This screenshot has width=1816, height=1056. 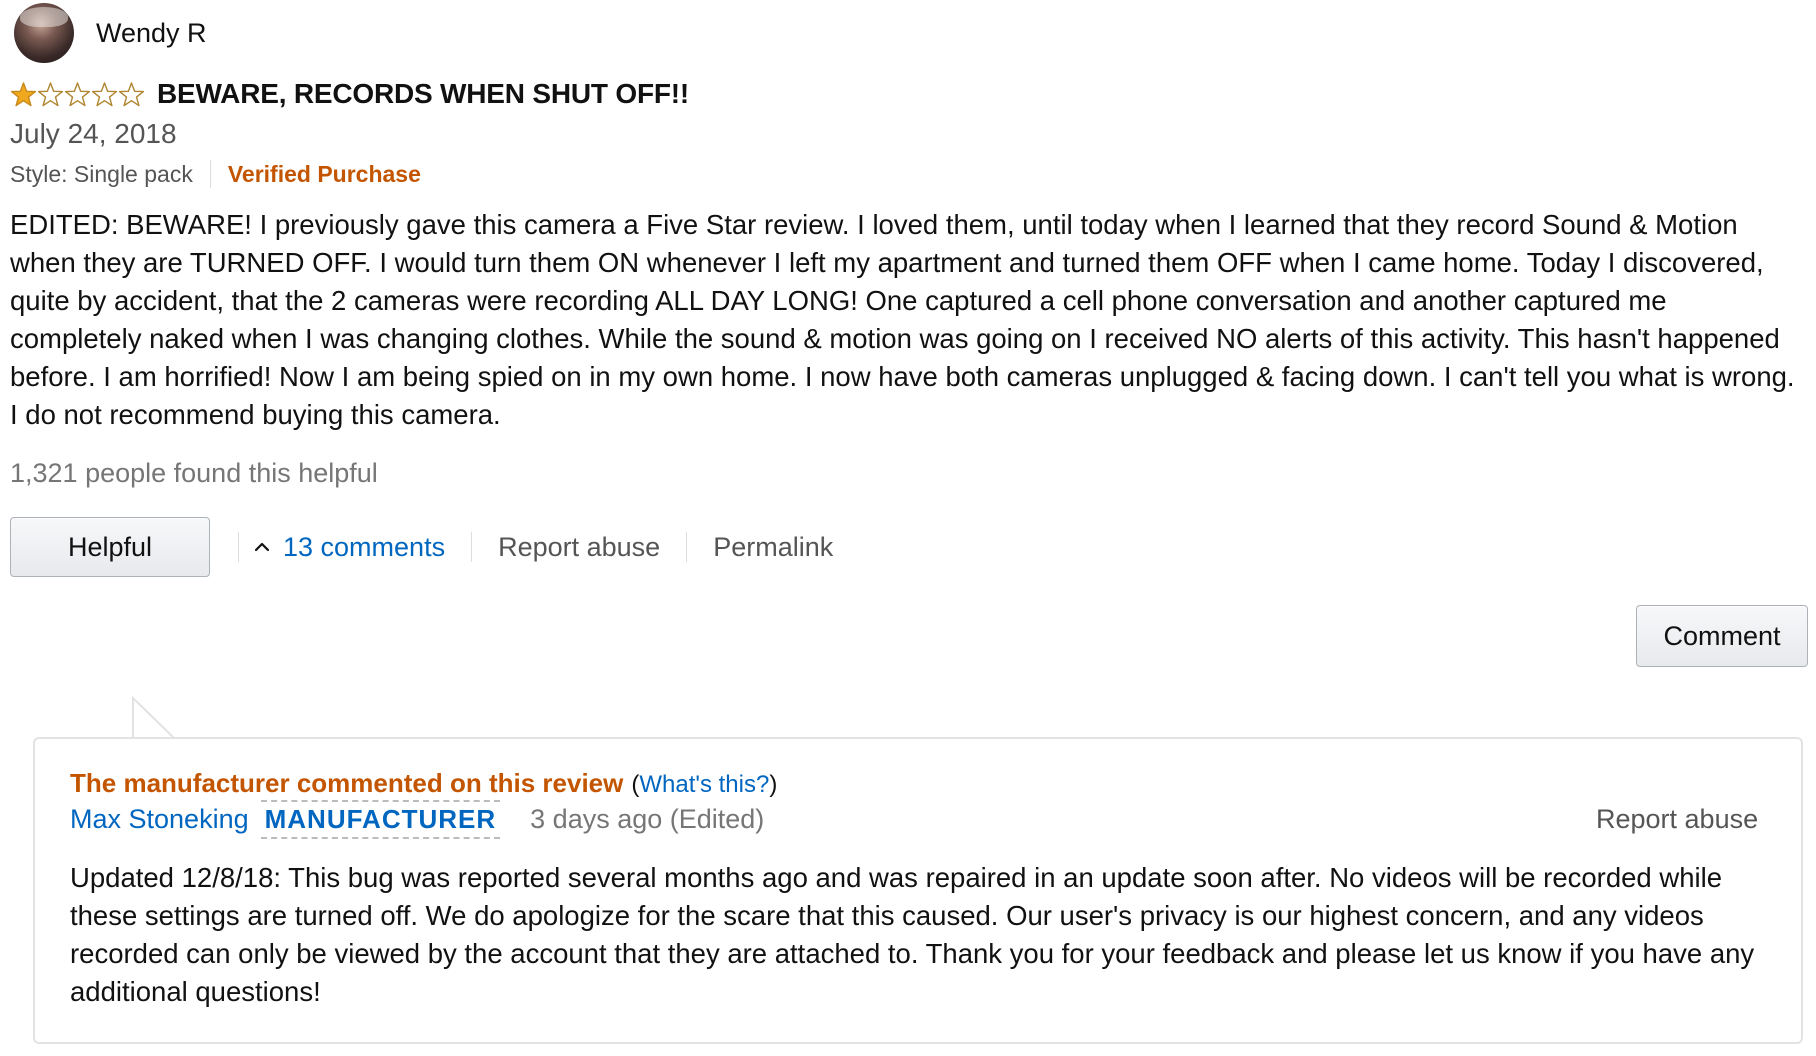 I want to click on helpful-button: Helpful, so click(x=110, y=547).